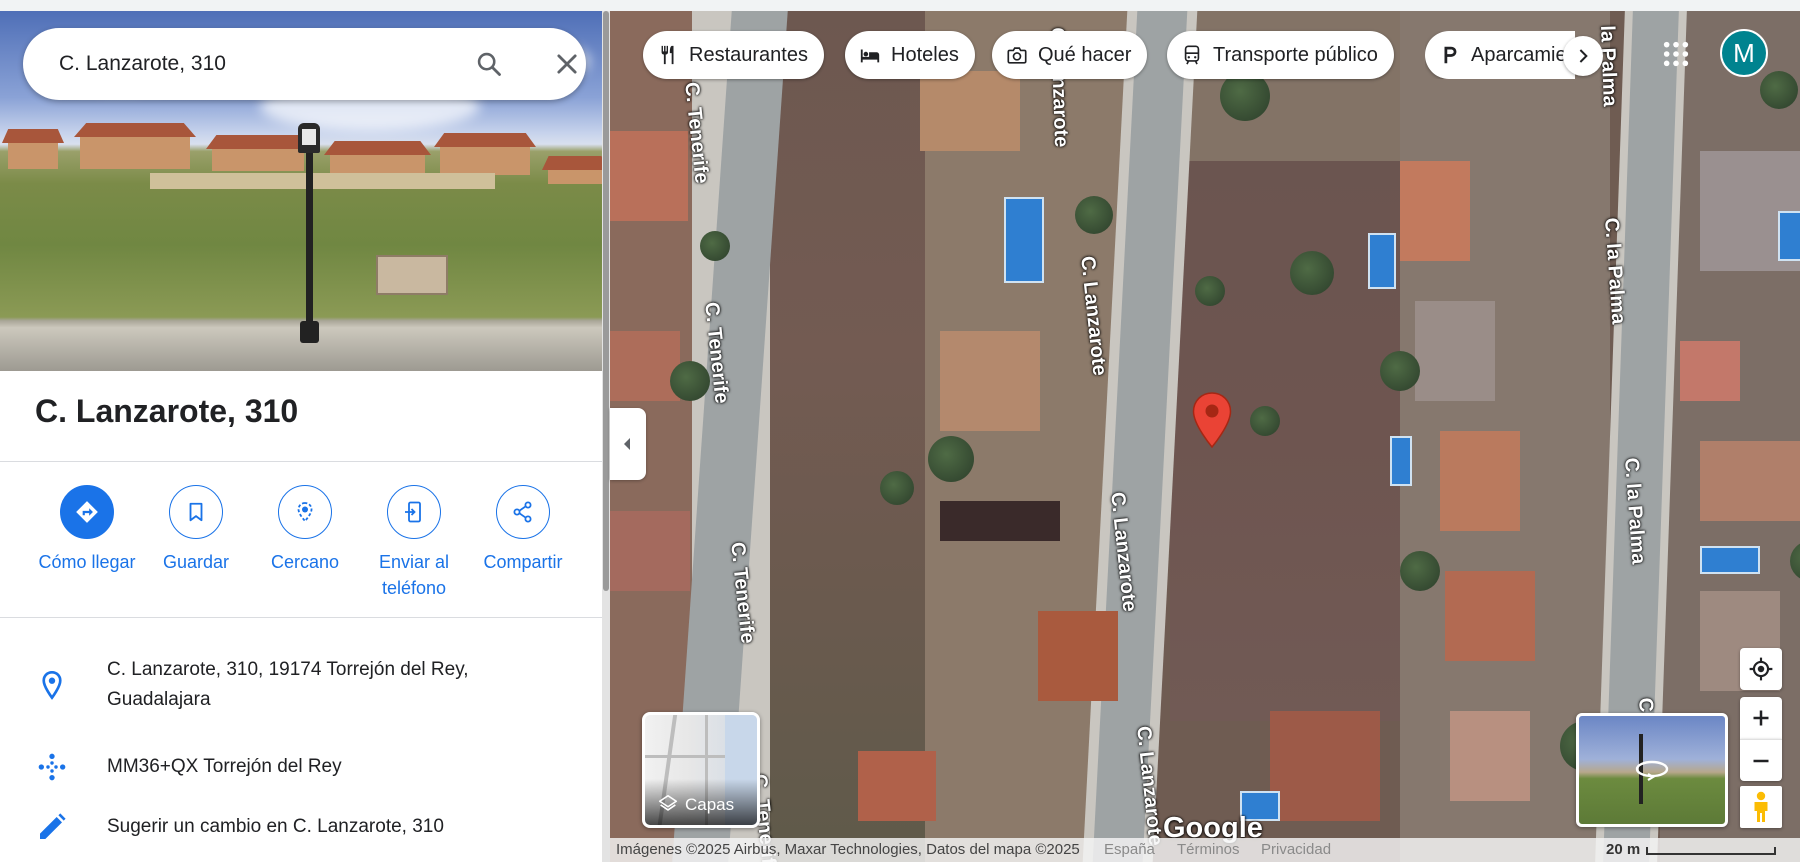  Describe the element at coordinates (1208, 849) in the screenshot. I see `terms-link: Términos` at that location.